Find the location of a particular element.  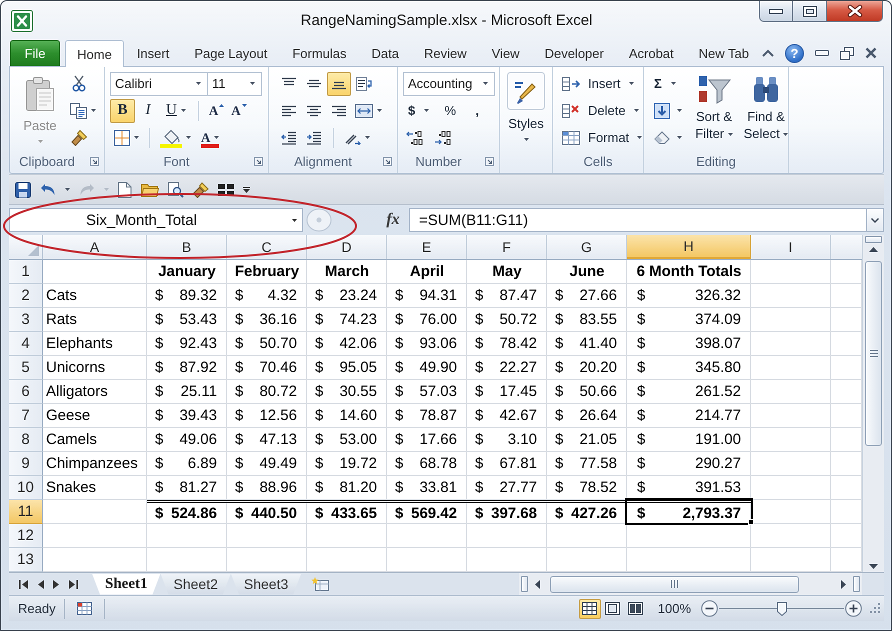

minimize-button is located at coordinates (776, 11).